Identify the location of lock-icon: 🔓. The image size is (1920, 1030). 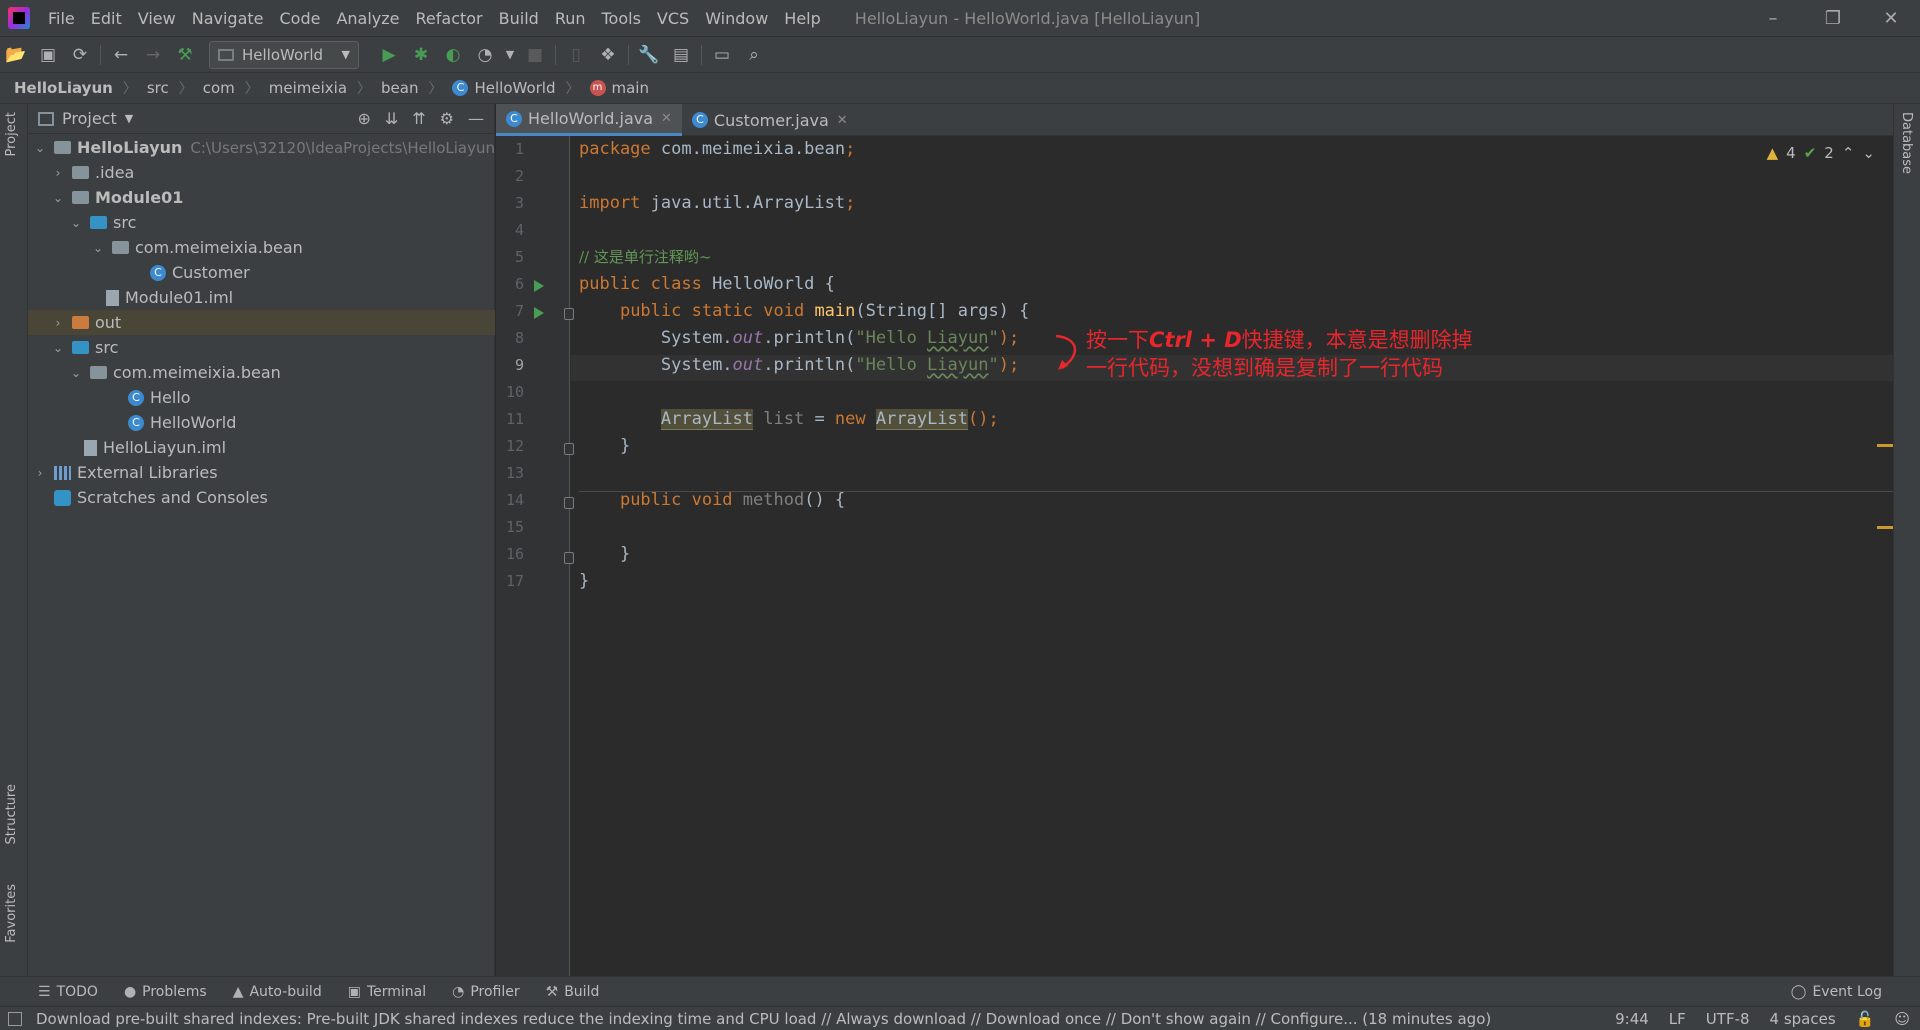
(1865, 1019).